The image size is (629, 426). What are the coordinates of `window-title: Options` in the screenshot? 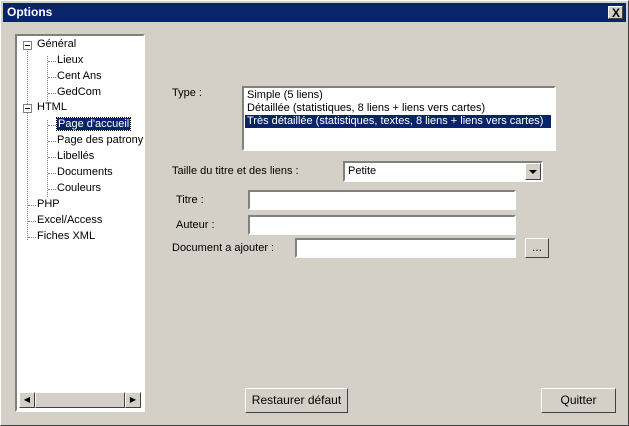 It's located at (30, 12).